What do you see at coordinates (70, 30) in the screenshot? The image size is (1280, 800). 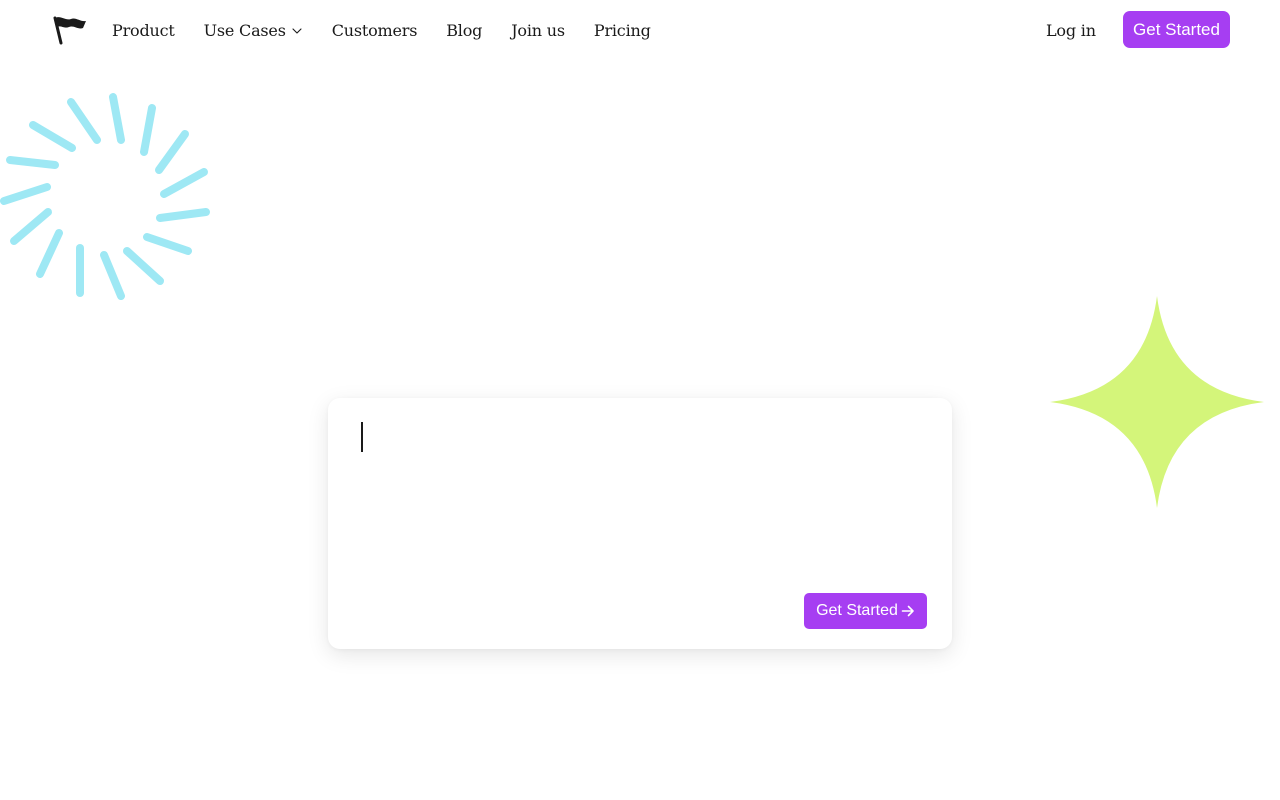 I see `flag-icon` at bounding box center [70, 30].